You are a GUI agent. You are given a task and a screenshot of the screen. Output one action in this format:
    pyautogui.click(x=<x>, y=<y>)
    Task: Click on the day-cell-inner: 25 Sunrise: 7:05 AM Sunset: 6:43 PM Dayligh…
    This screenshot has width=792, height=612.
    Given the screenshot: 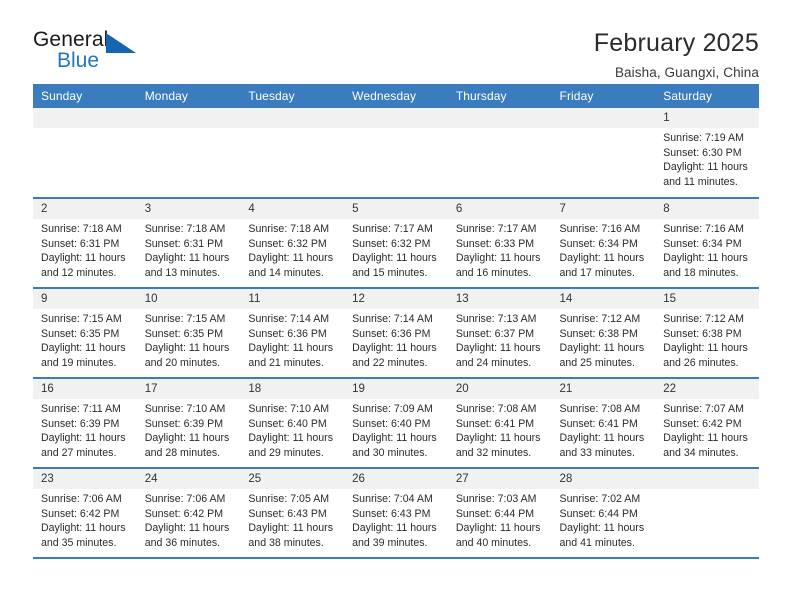 What is the action you would take?
    pyautogui.click(x=292, y=513)
    